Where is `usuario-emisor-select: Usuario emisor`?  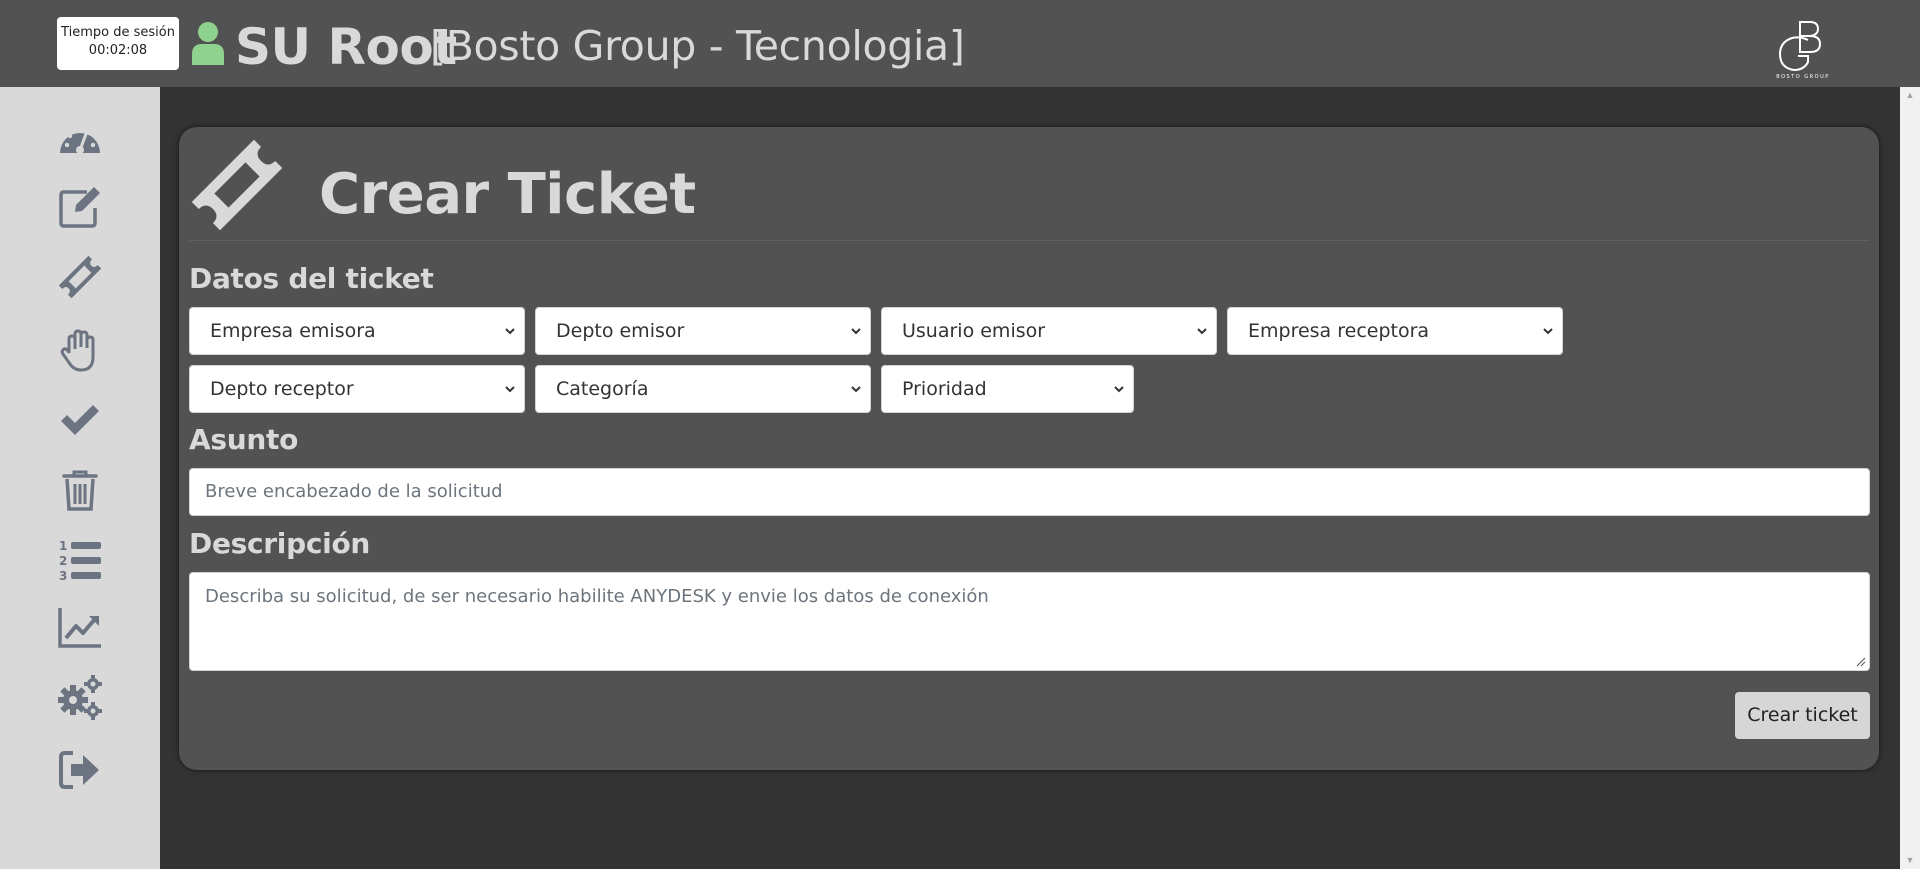
usuario-emisor-select: Usuario emisor is located at coordinates (1049, 331).